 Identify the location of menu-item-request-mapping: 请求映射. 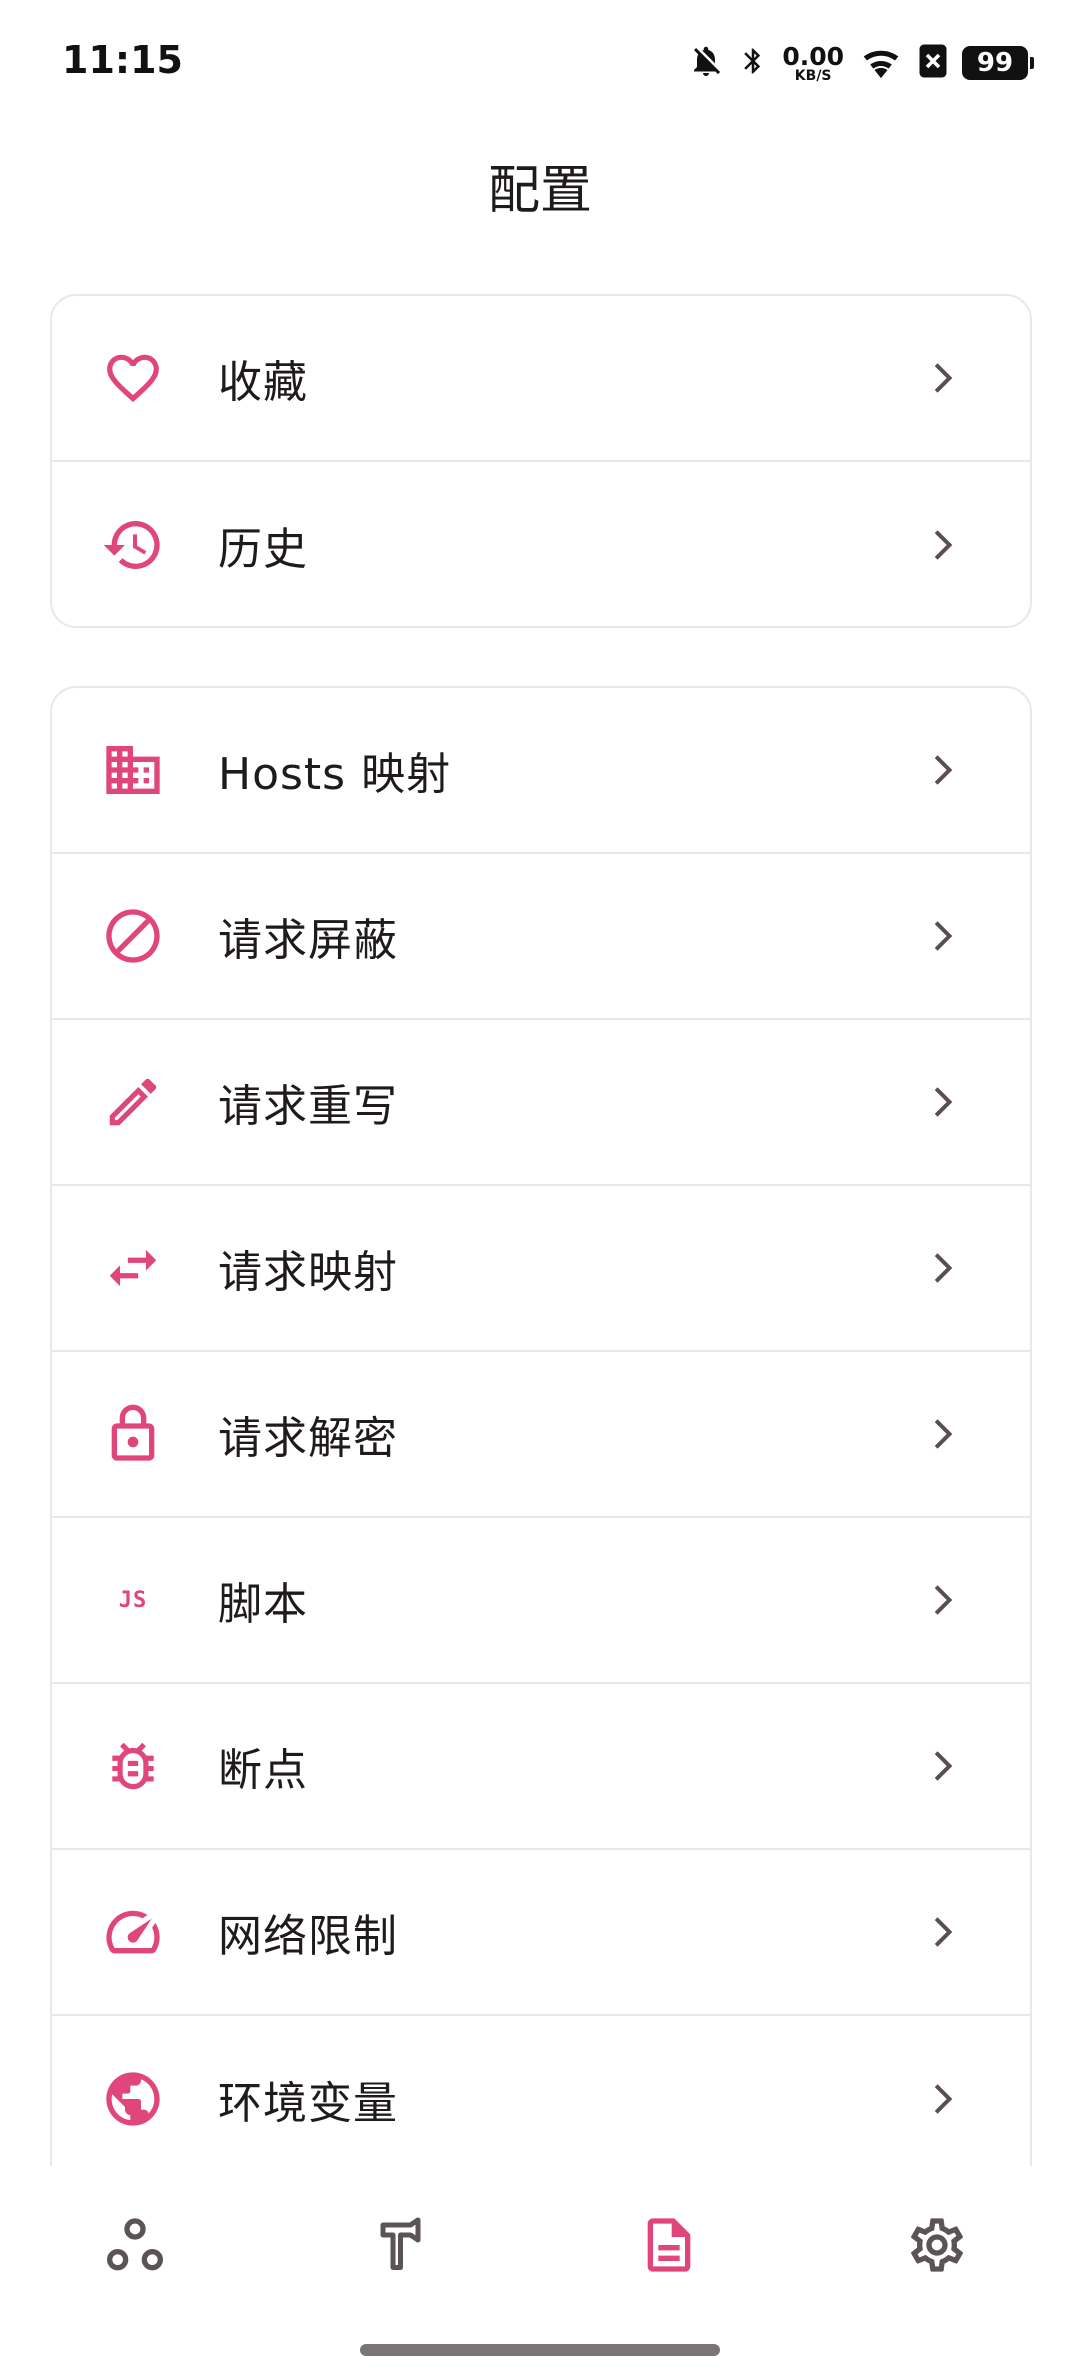
(541, 1269).